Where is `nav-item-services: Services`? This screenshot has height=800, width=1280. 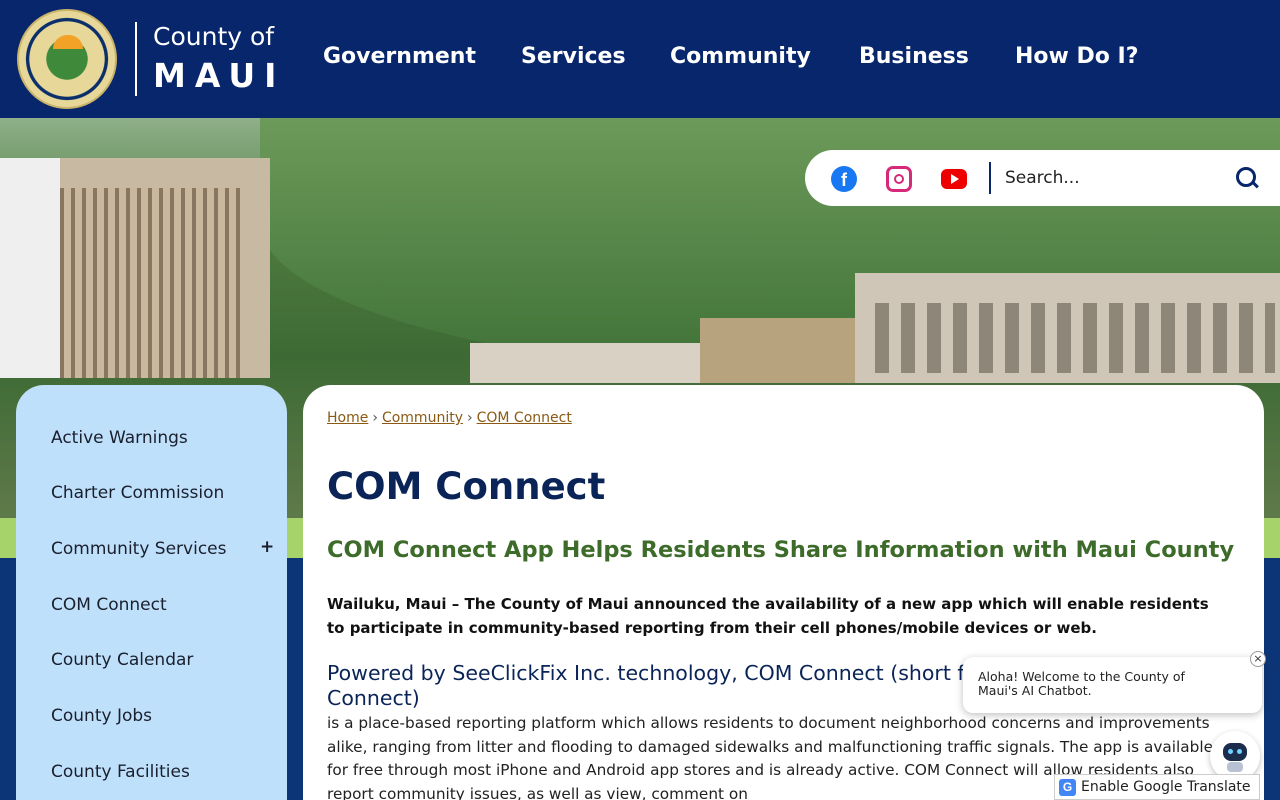
nav-item-services: Services is located at coordinates (573, 56).